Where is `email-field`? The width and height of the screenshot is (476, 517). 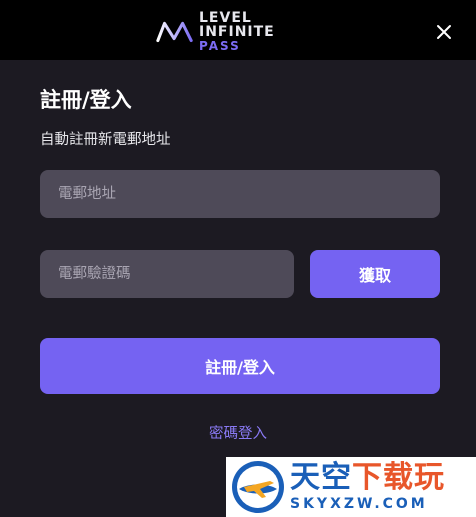
email-field is located at coordinates (240, 194).